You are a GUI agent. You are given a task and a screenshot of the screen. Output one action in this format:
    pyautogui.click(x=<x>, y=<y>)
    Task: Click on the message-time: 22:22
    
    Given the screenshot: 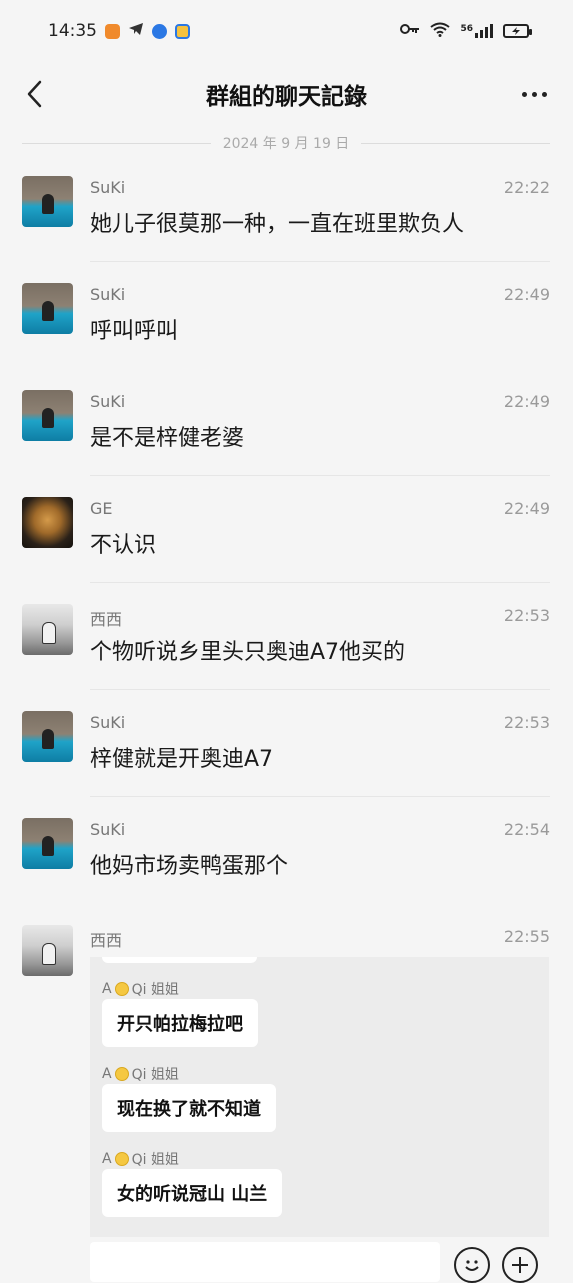 What is the action you would take?
    pyautogui.click(x=526, y=187)
    